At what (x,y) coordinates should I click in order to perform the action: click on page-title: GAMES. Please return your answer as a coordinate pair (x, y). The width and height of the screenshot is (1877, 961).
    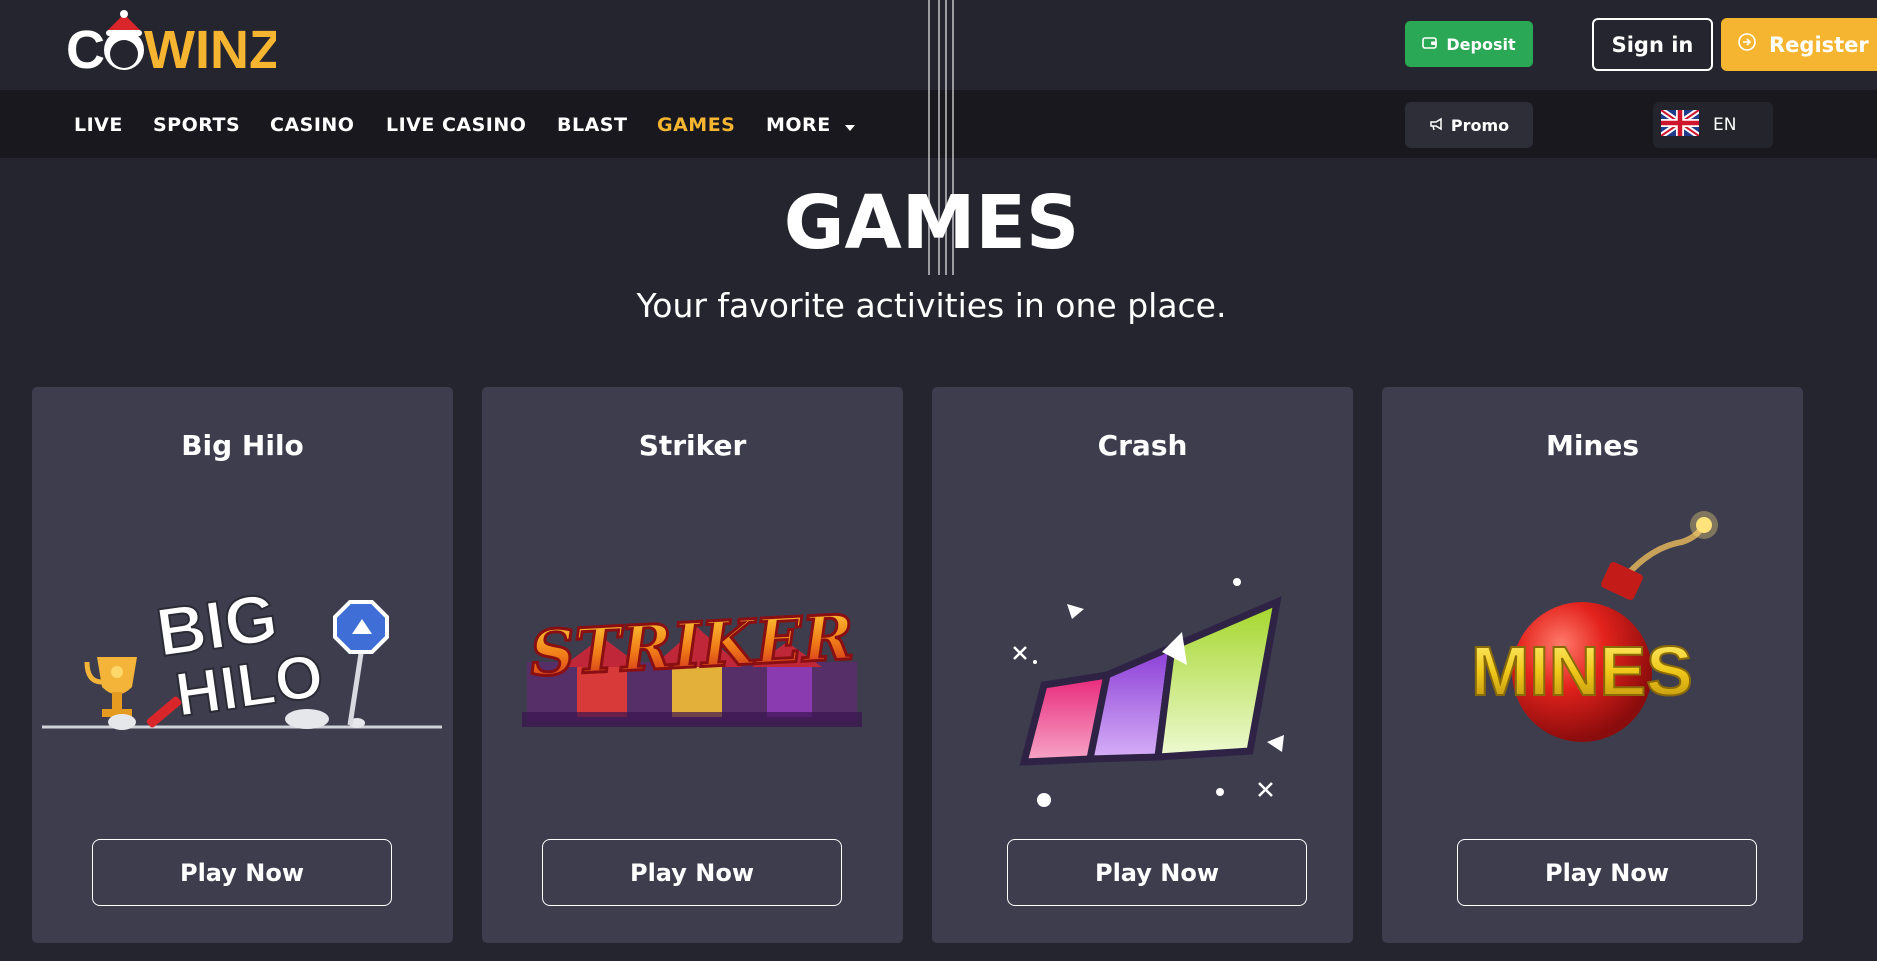
    Looking at the image, I should click on (931, 223).